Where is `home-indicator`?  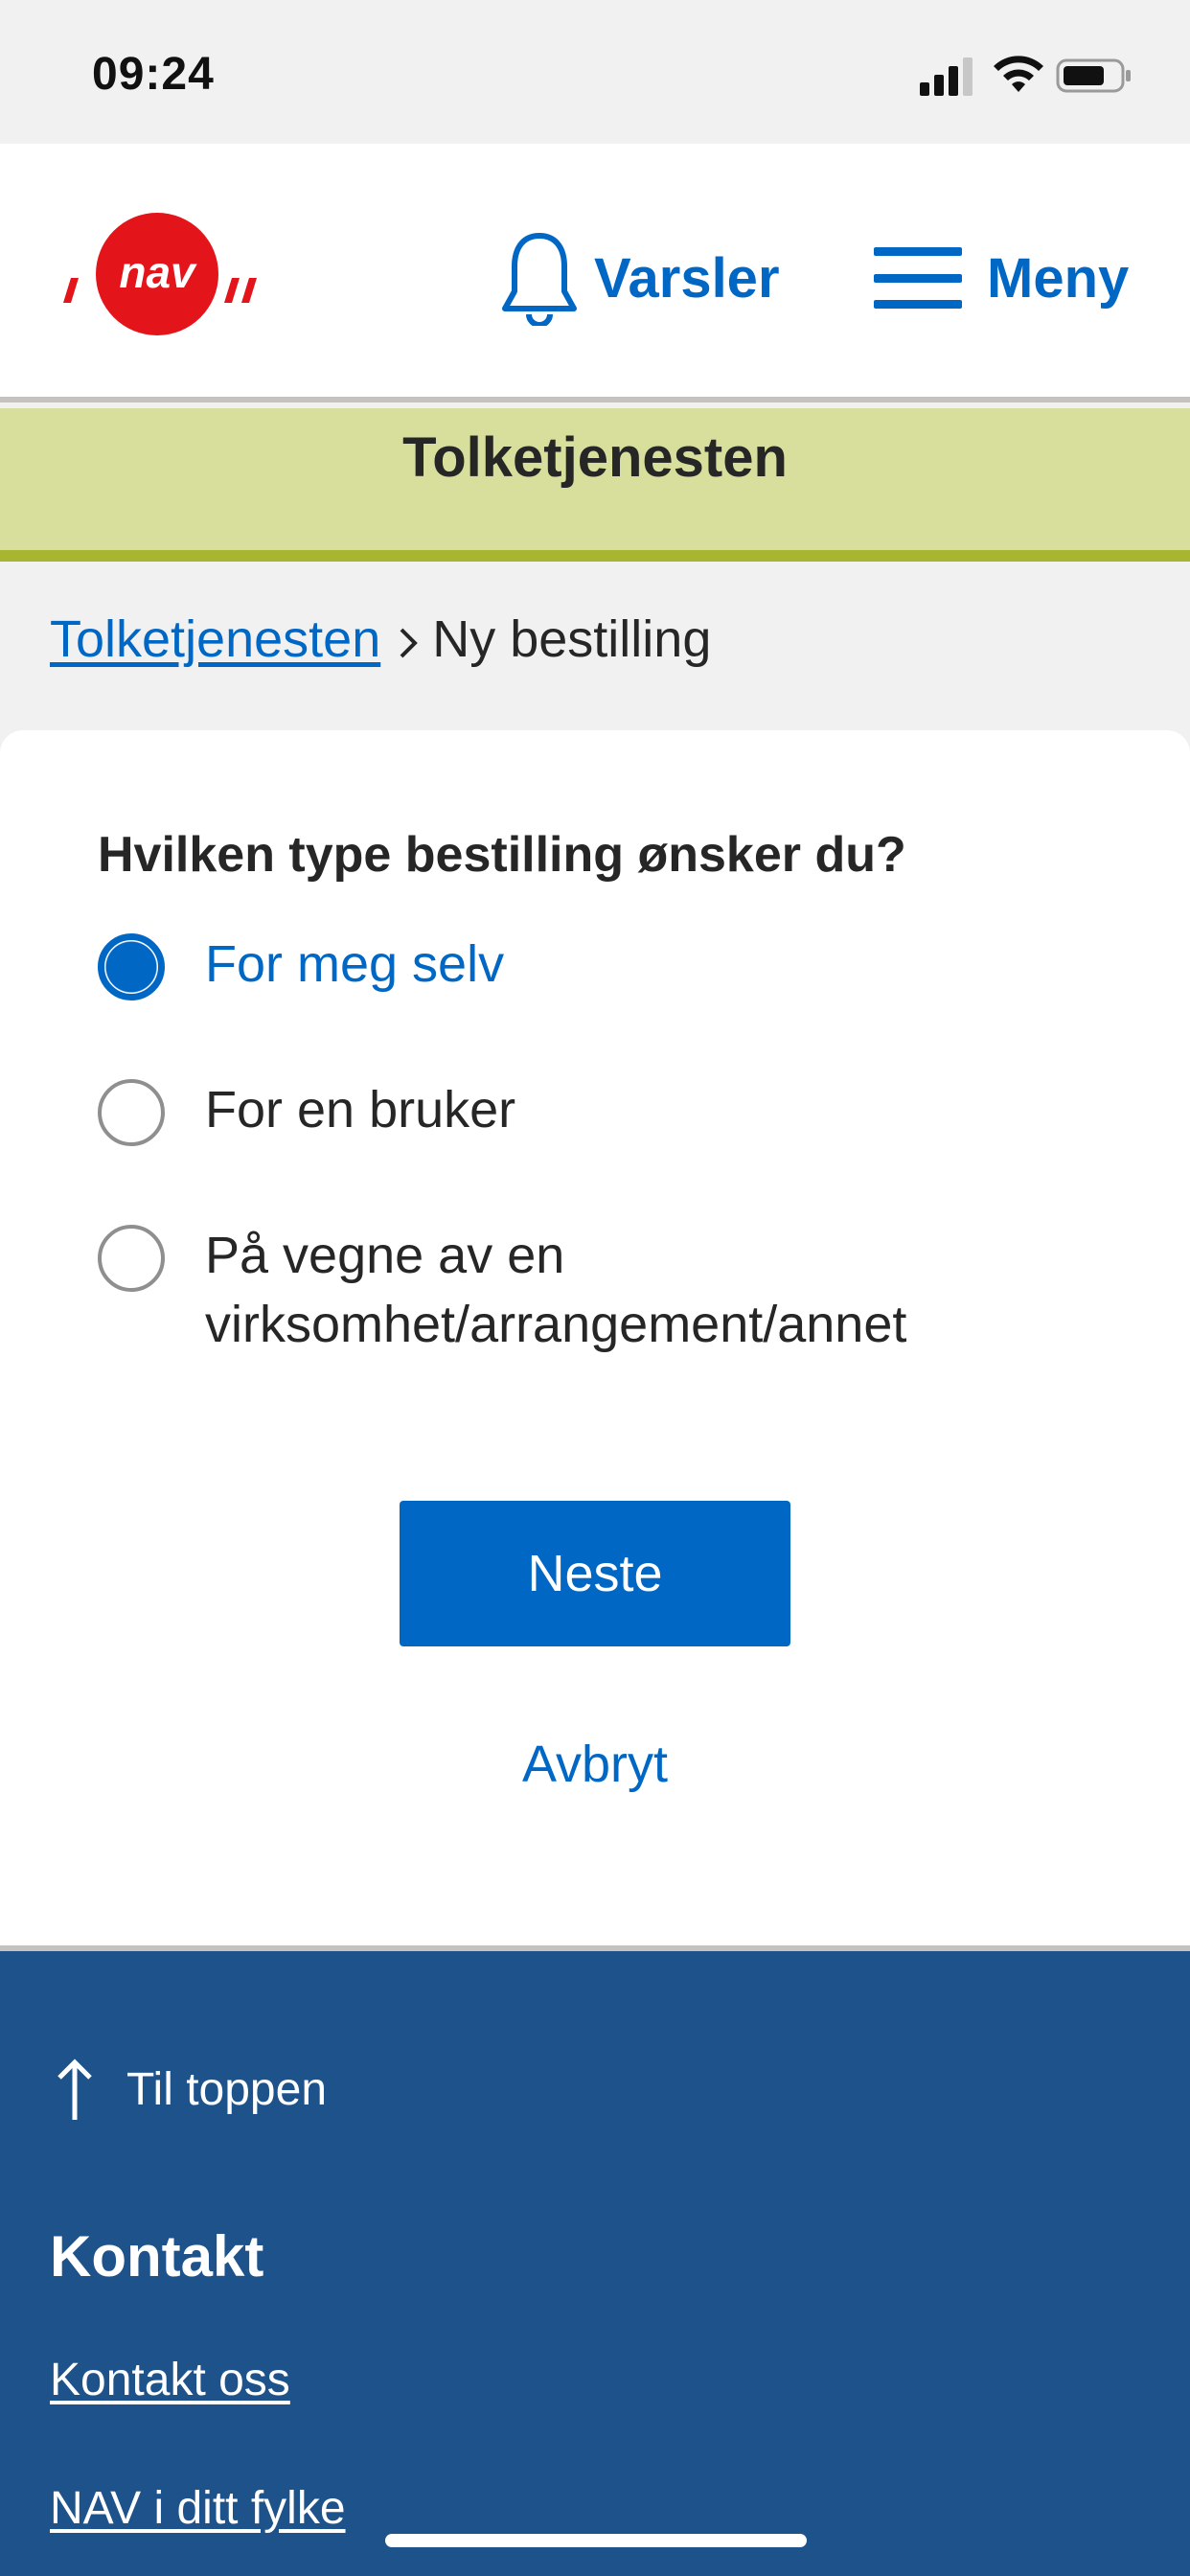
home-indicator is located at coordinates (596, 2540).